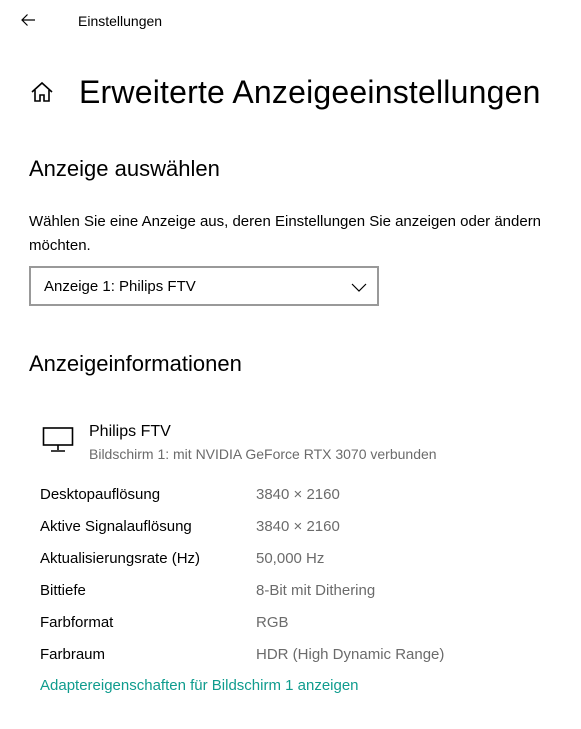 This screenshot has width=581, height=729. Describe the element at coordinates (63, 590) in the screenshot. I see `info-label: Bittiefe` at that location.